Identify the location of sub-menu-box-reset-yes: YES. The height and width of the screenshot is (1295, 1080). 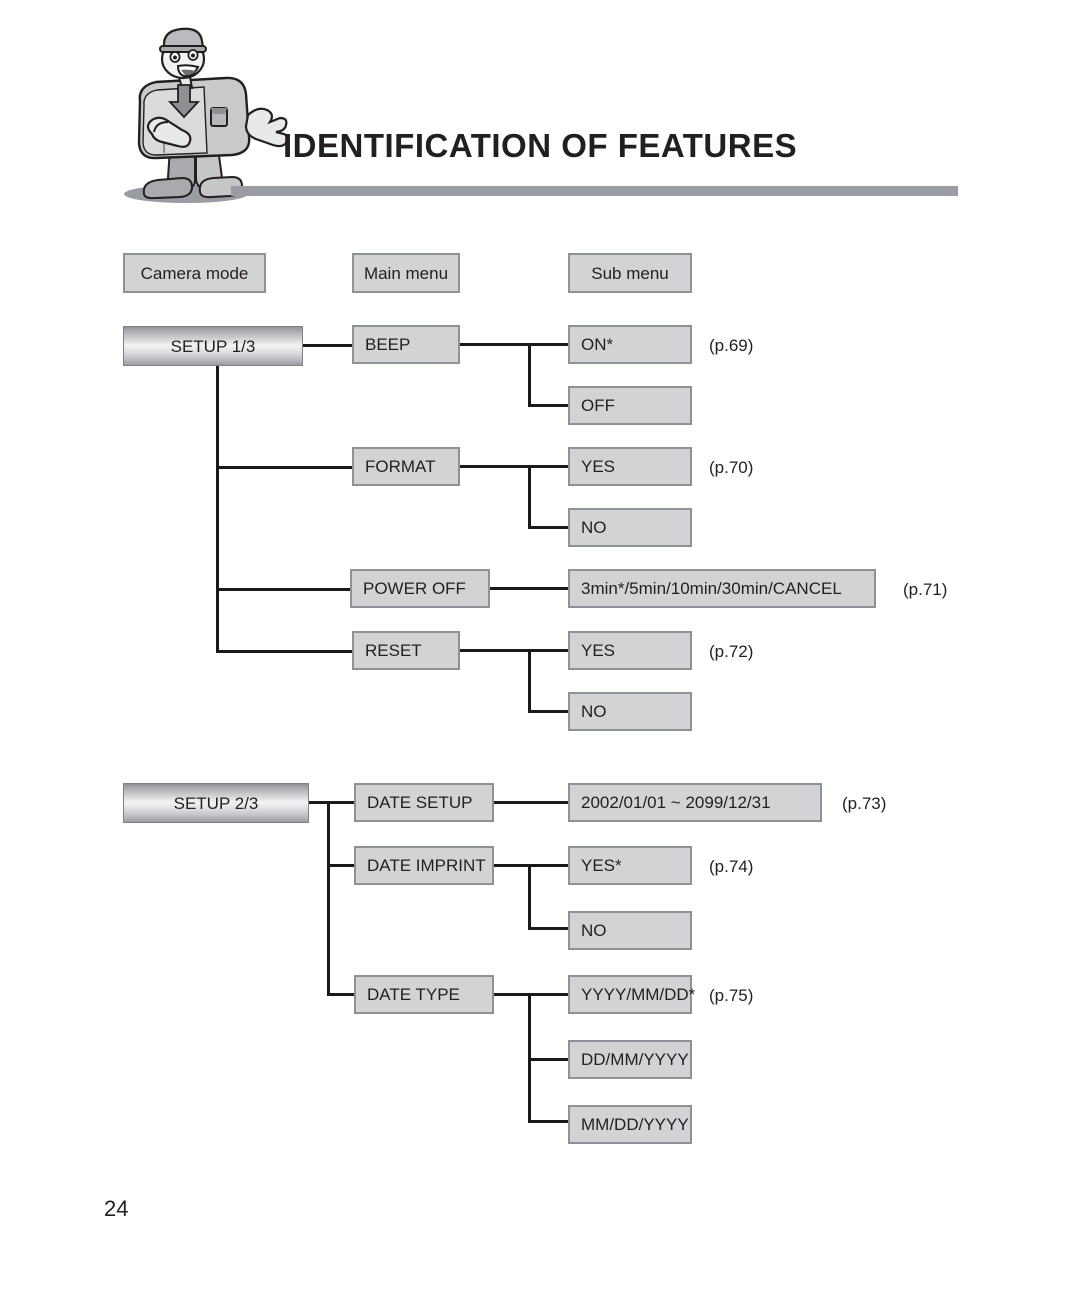
(630, 650).